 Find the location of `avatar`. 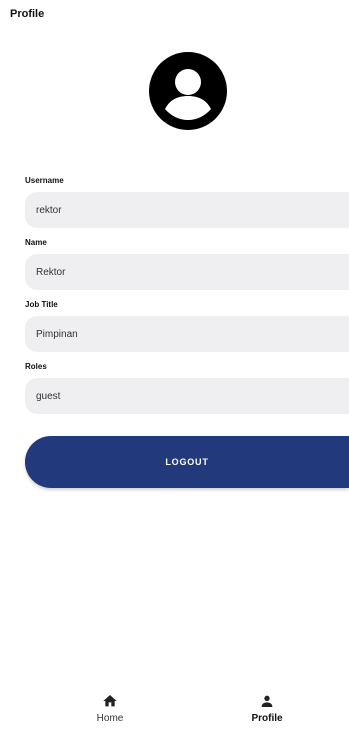

avatar is located at coordinates (188, 91).